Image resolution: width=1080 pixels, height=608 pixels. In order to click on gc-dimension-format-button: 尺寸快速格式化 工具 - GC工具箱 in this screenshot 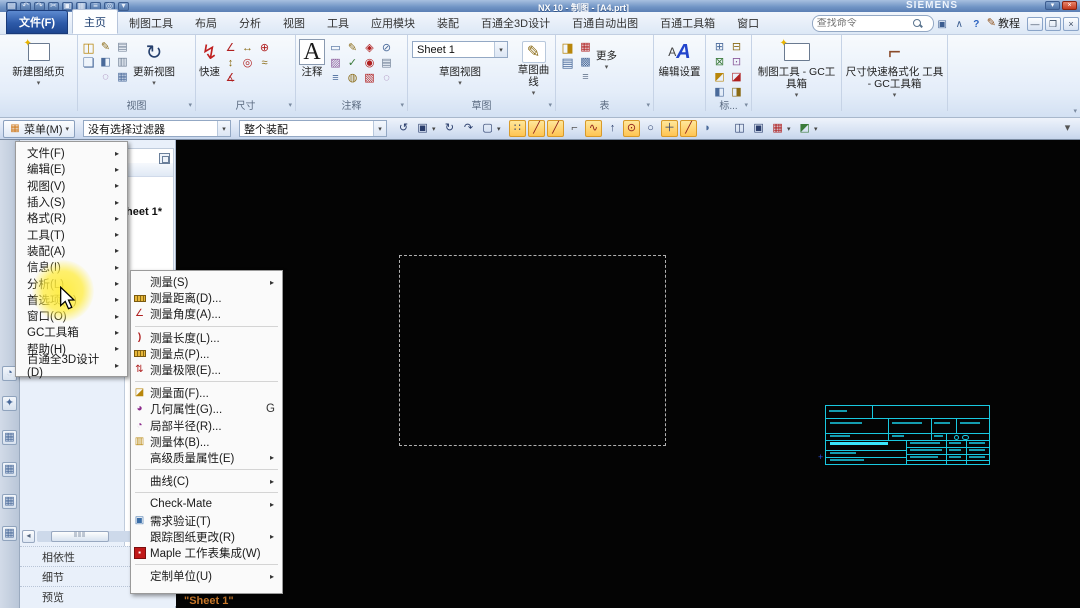, I will do `click(894, 69)`.